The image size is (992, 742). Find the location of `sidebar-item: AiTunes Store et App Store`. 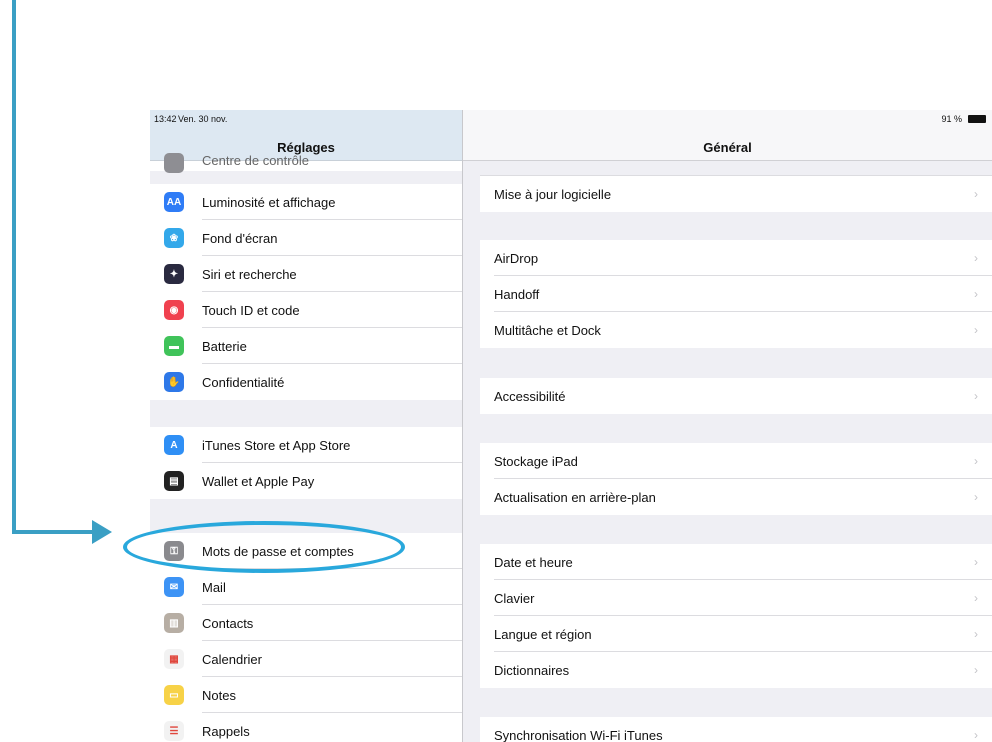

sidebar-item: AiTunes Store et App Store is located at coordinates (306, 445).